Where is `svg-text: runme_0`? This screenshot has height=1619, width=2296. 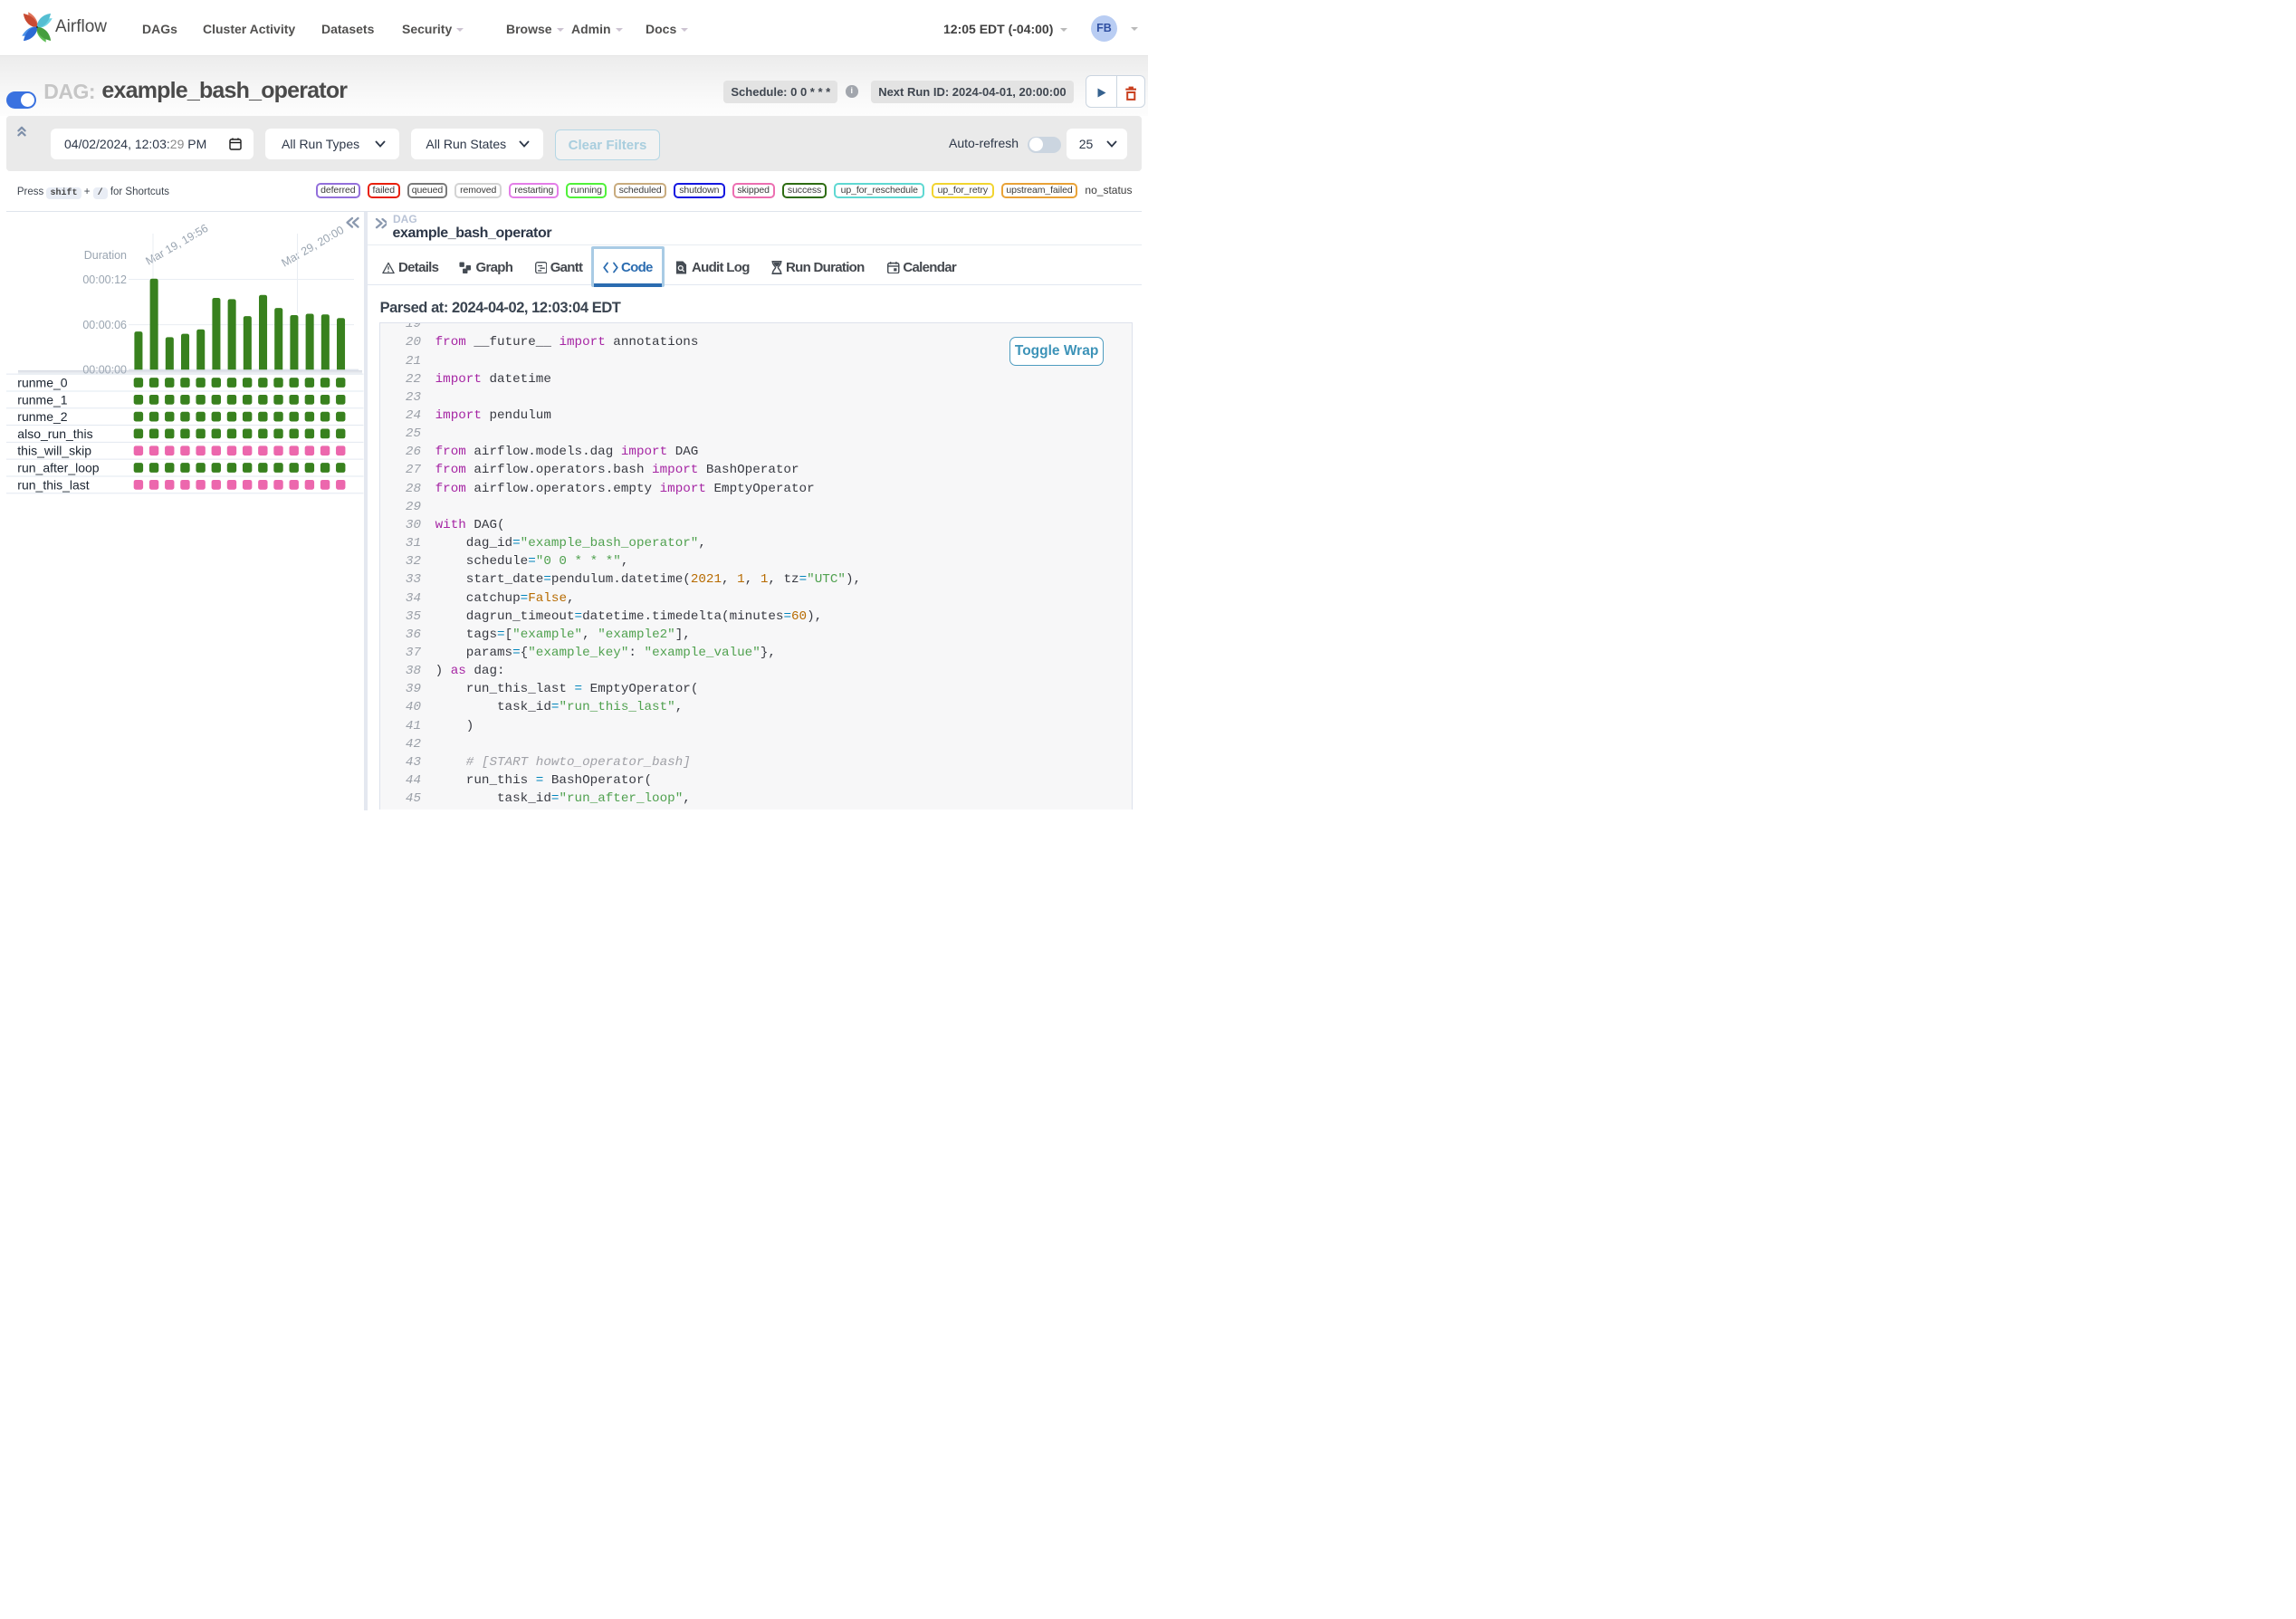 svg-text: runme_0 is located at coordinates (42, 382).